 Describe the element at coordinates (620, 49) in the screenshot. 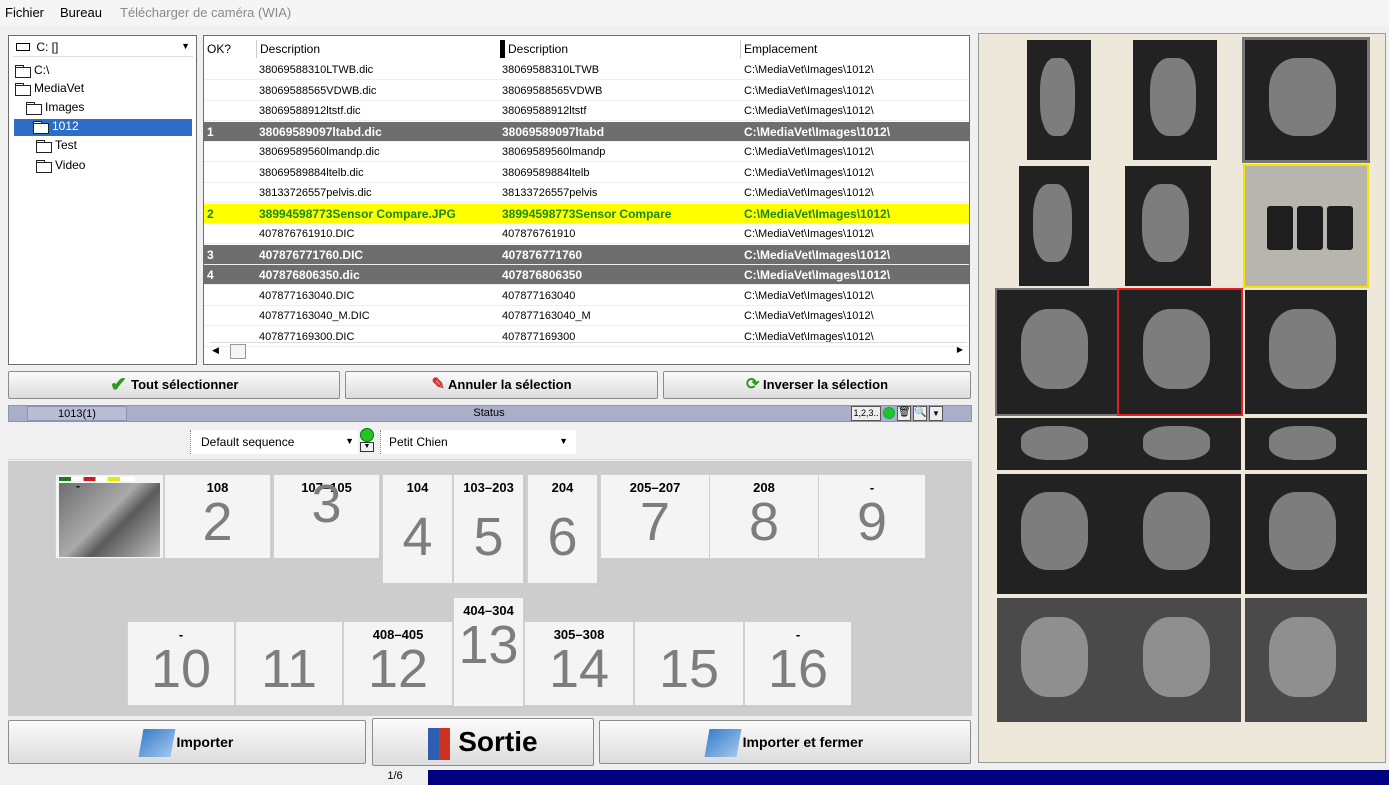

I see `column-description-2: Description` at that location.